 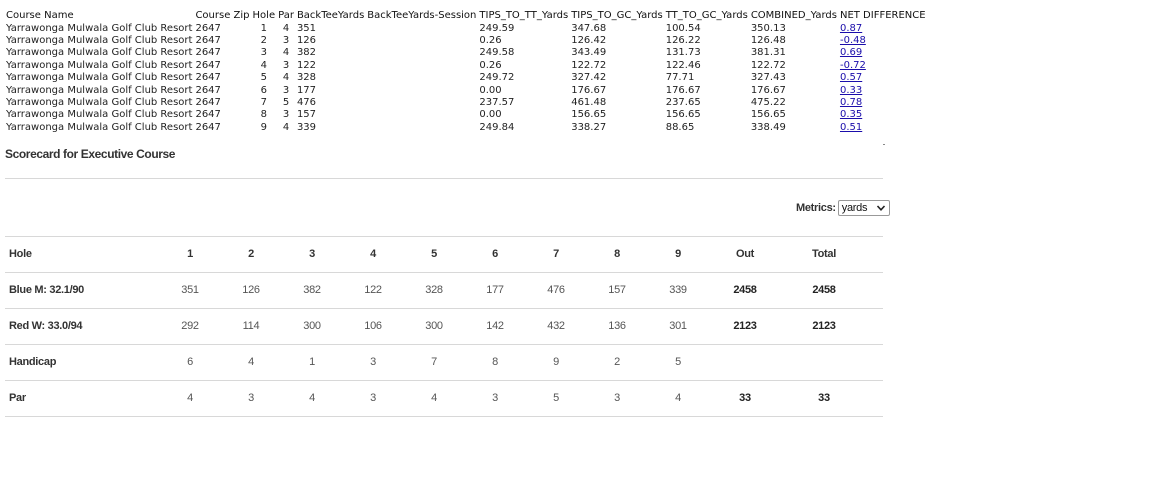 I want to click on net-difference-cell: -0.72, so click(x=883, y=66).